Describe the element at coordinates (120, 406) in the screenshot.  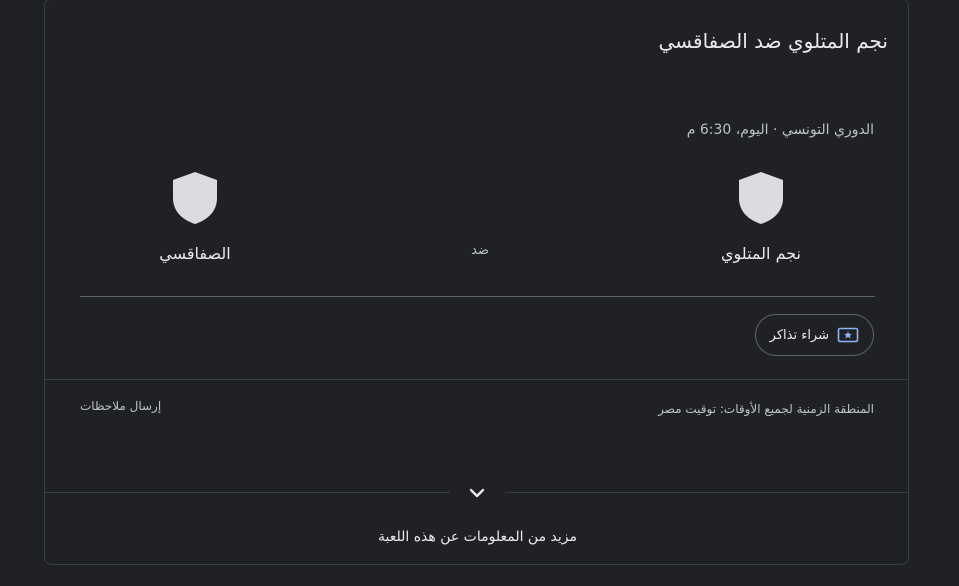
I see `send-feedback-link: إرسال ملاحظات` at that location.